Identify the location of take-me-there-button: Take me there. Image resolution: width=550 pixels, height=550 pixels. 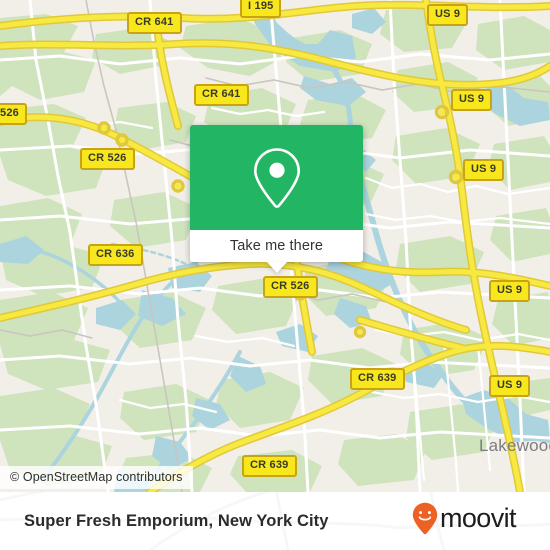
(276, 246).